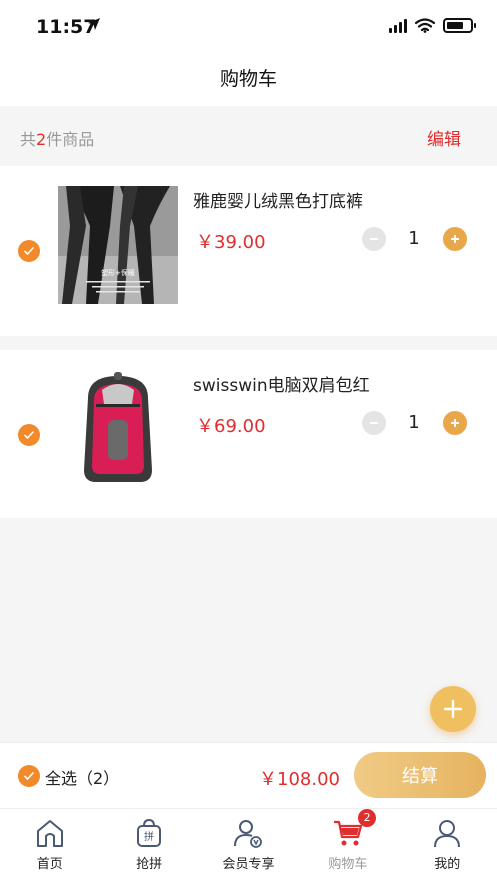 The width and height of the screenshot is (497, 883). I want to click on status-bar: 11:57, so click(248, 28).